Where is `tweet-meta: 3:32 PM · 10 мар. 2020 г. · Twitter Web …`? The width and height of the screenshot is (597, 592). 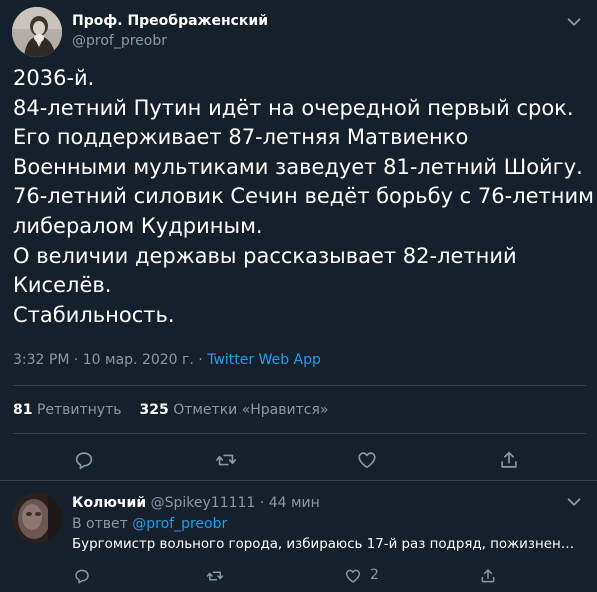
tweet-meta: 3:32 PM · 10 мар. 2020 г. · Twitter Web … is located at coordinates (167, 360).